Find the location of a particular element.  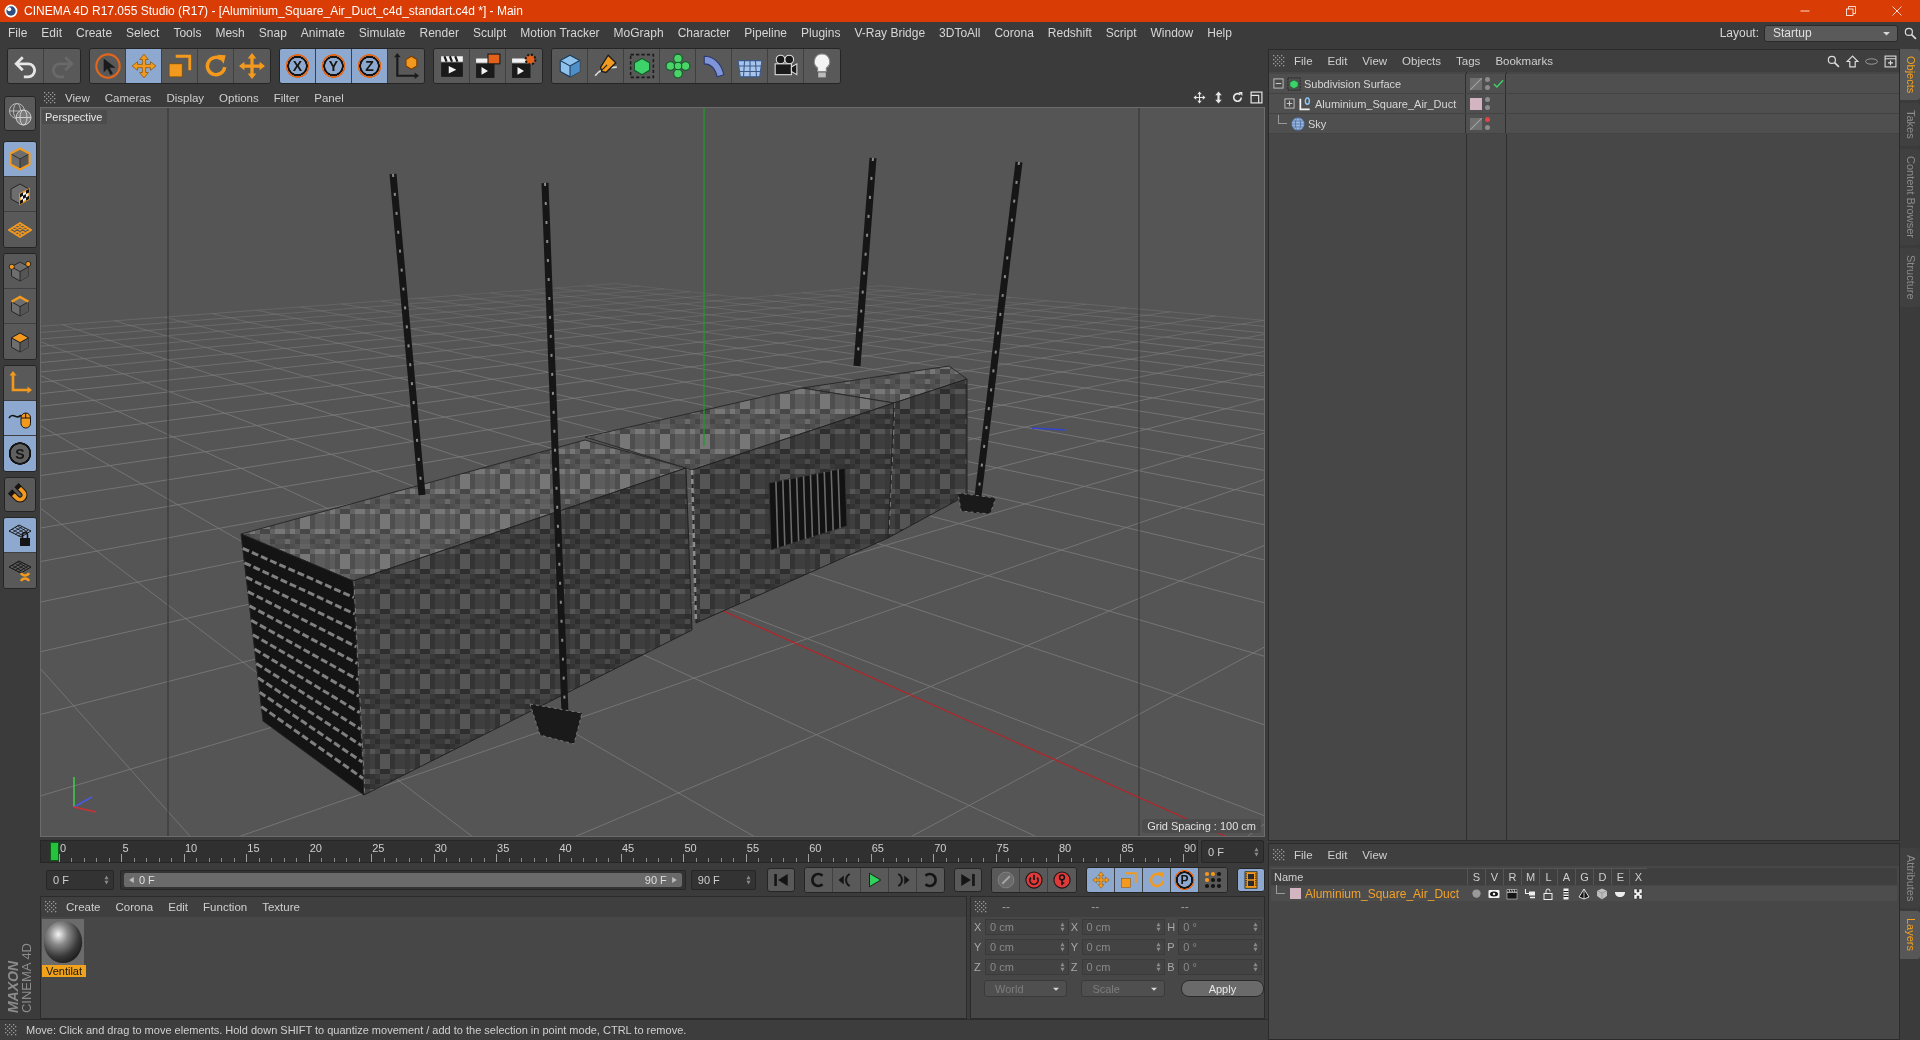

column-header: X is located at coordinates (1638, 876).